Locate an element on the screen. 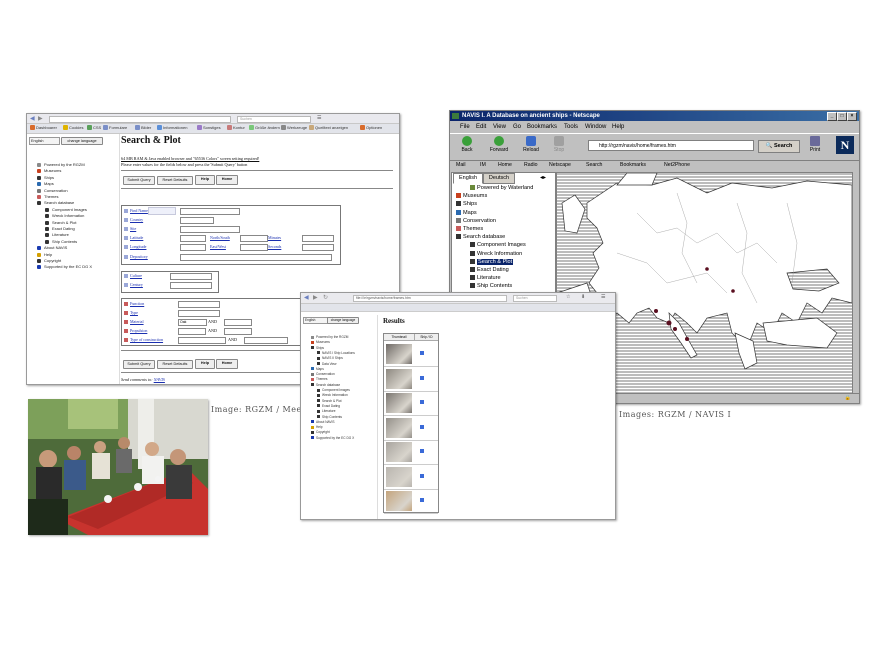 The image size is (883, 647). download-icon: ⬇ is located at coordinates (583, 297).